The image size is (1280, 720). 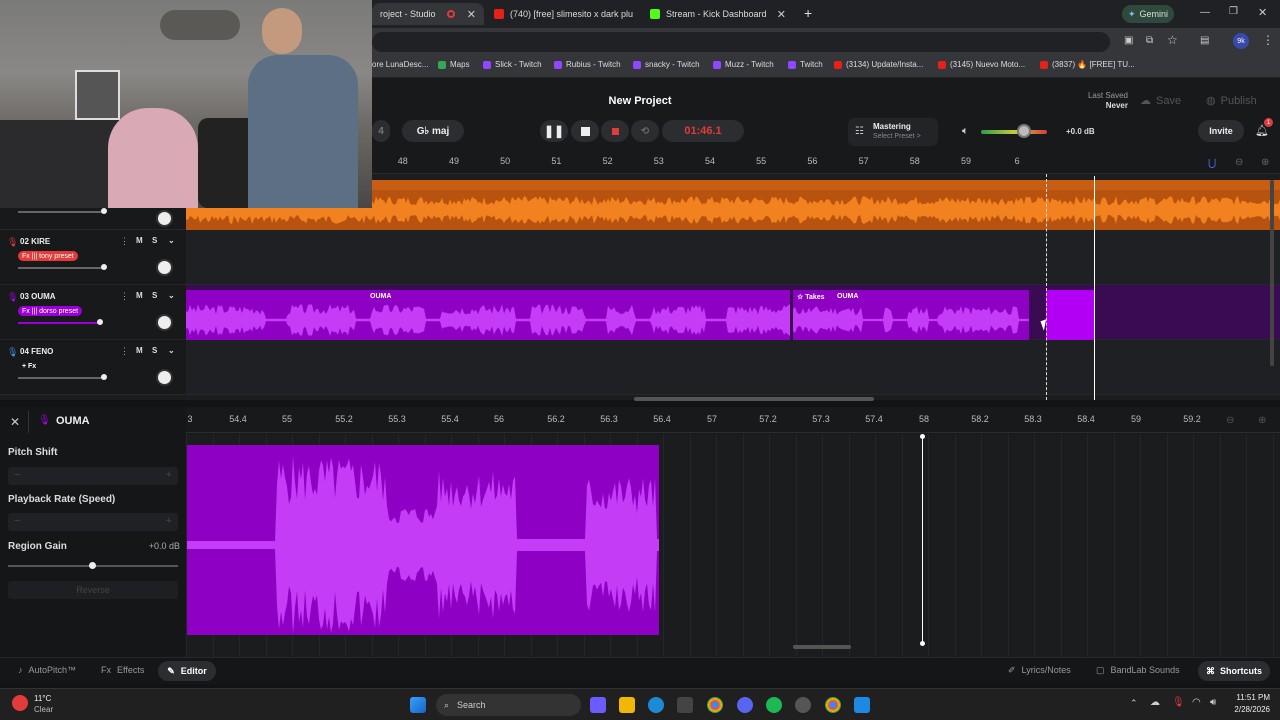 I want to click on track-lane-feno, so click(x=733, y=367).